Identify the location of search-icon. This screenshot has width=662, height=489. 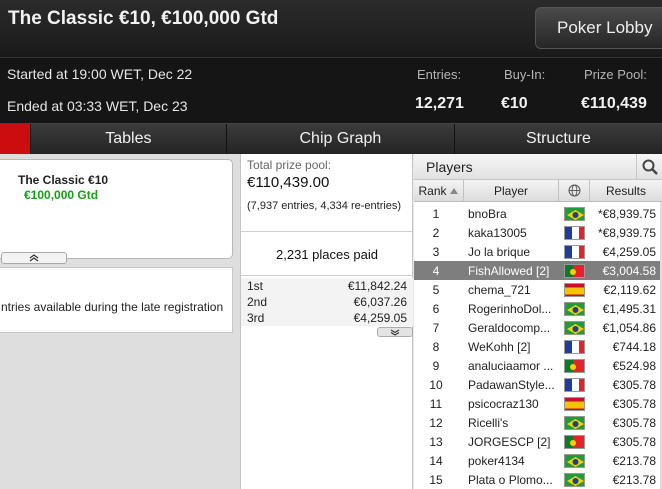
(650, 167).